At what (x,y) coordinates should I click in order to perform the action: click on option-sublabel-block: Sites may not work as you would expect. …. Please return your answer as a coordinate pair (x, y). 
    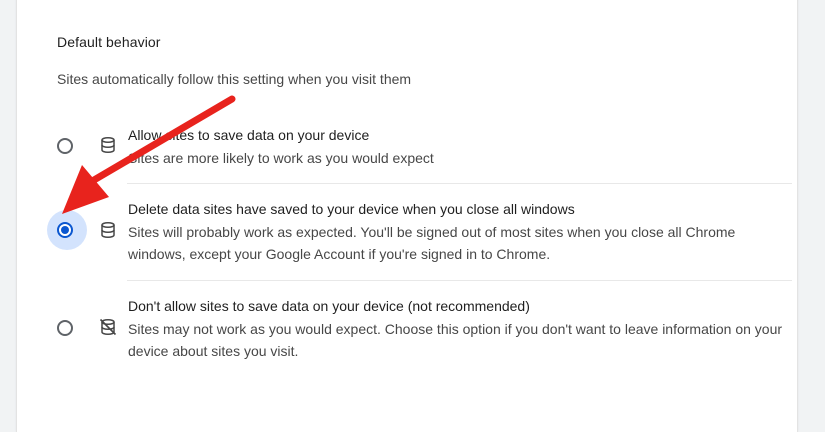
    Looking at the image, I should click on (455, 340).